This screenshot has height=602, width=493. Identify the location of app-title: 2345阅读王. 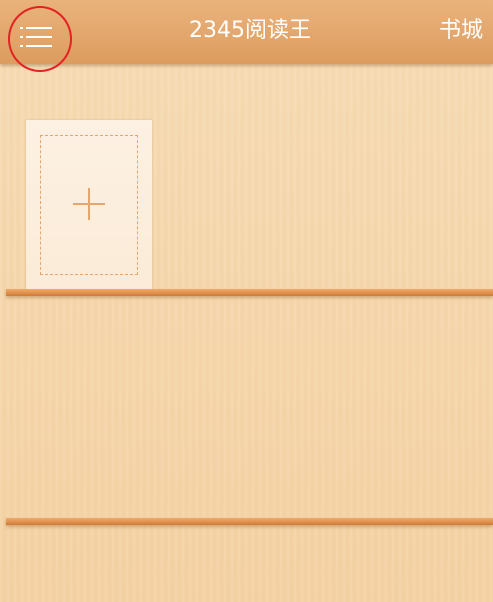
(250, 30).